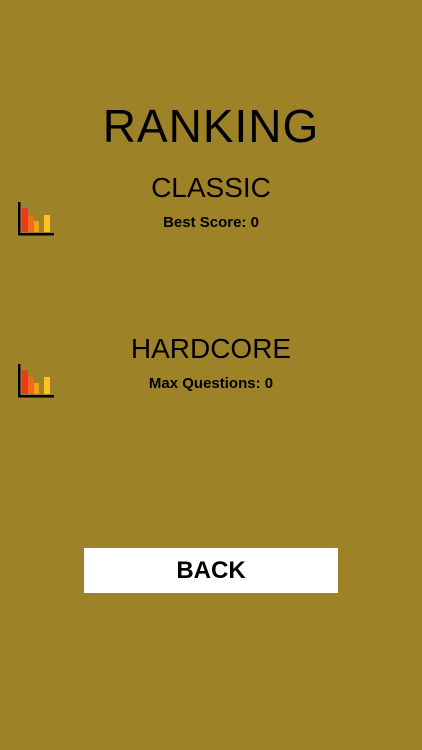  Describe the element at coordinates (211, 187) in the screenshot. I see `classic-mode-title: CLASSIC` at that location.